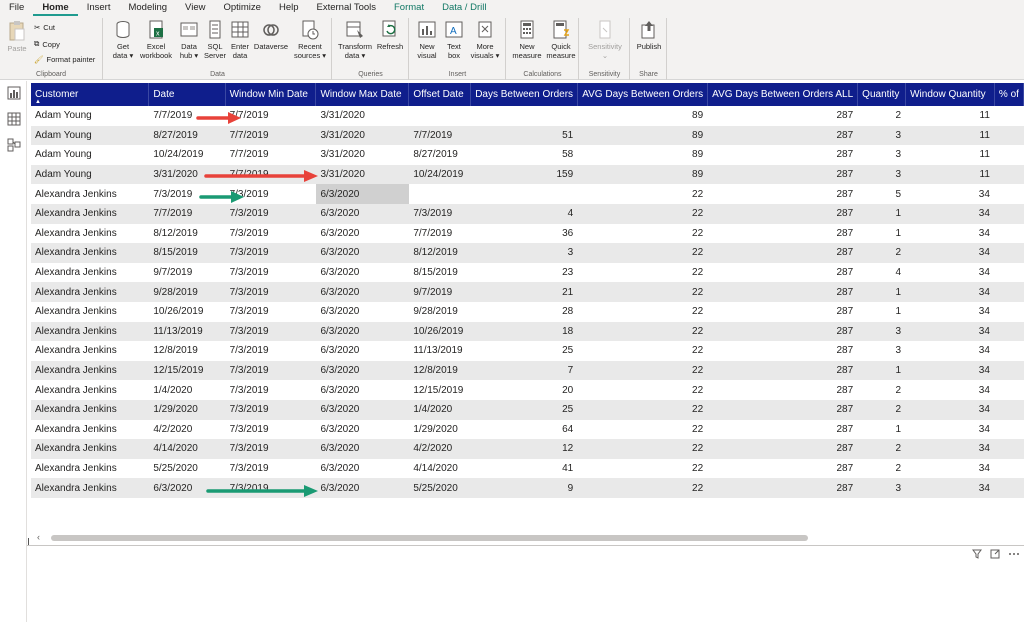  What do you see at coordinates (362, 174) in the screenshot?
I see `table-cell: 3/31/2020` at bounding box center [362, 174].